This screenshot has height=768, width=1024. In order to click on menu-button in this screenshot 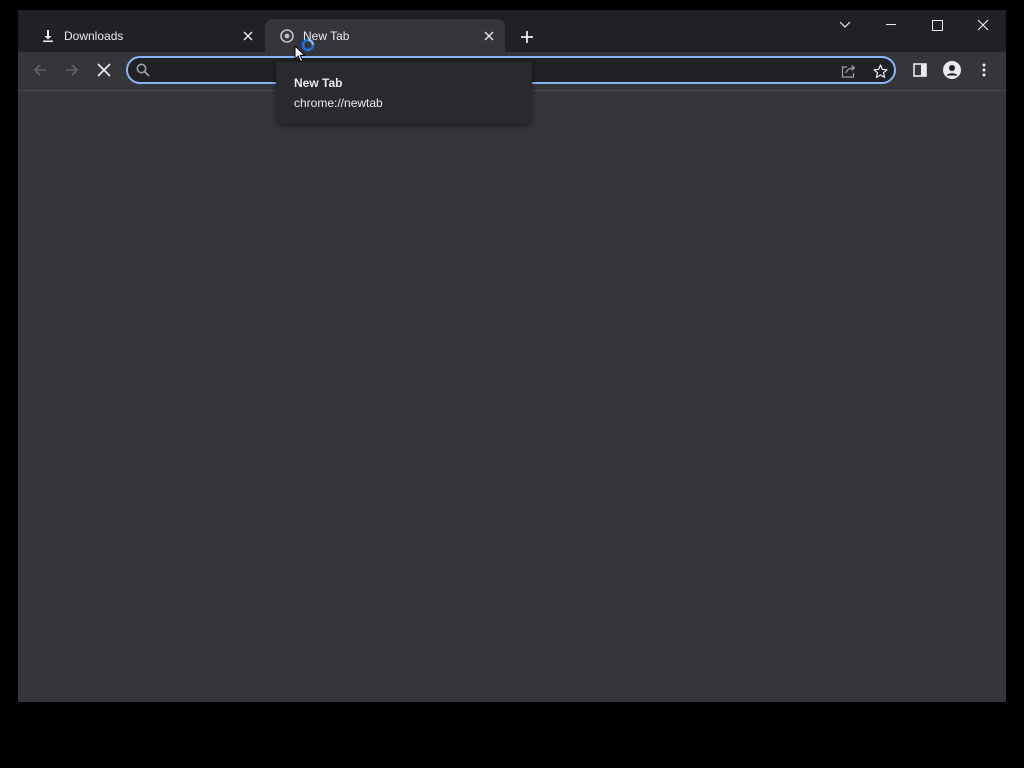, I will do `click(984, 70)`.